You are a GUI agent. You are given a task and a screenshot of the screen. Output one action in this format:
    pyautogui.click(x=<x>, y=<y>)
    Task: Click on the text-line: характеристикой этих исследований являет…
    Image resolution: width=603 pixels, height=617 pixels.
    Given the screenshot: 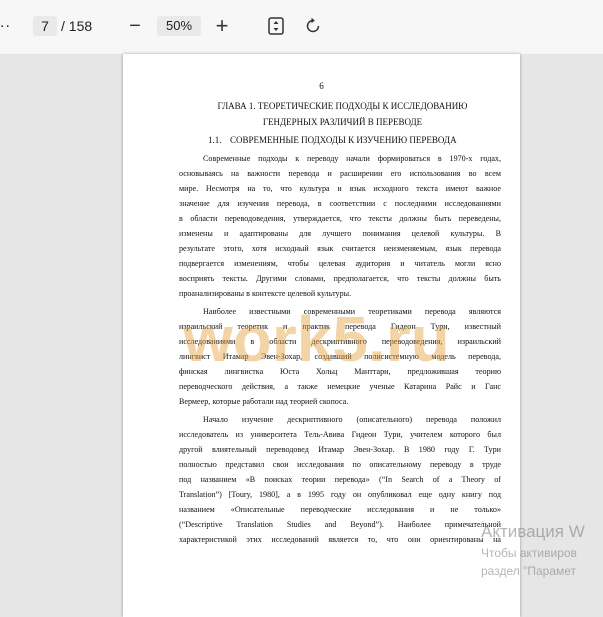 What is the action you would take?
    pyautogui.click(x=340, y=539)
    